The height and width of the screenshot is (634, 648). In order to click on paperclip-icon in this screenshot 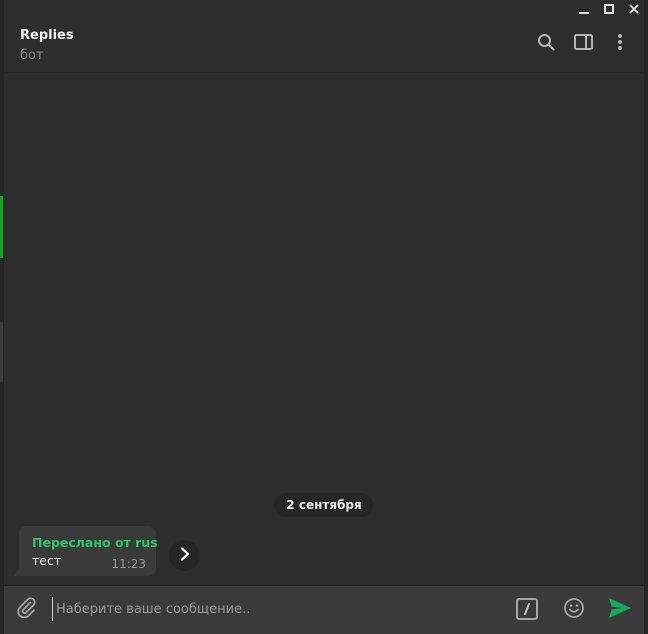, I will do `click(26, 609)`.